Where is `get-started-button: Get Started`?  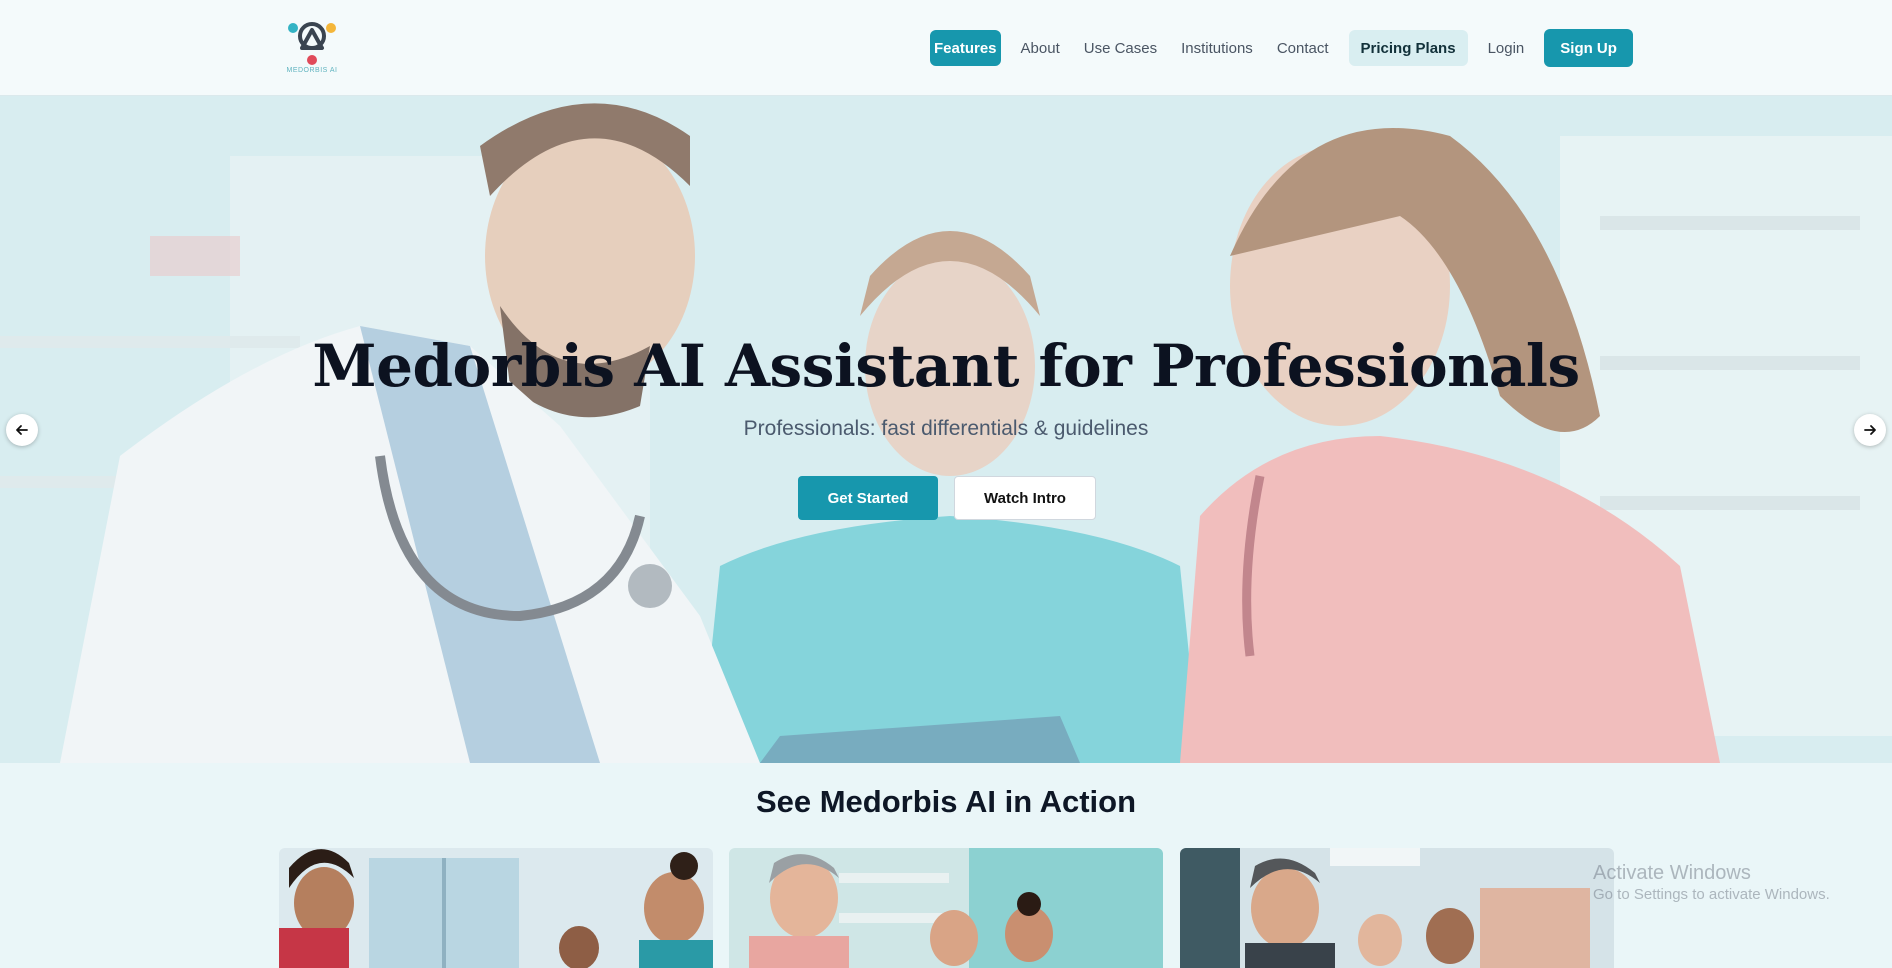 get-started-button: Get Started is located at coordinates (868, 498).